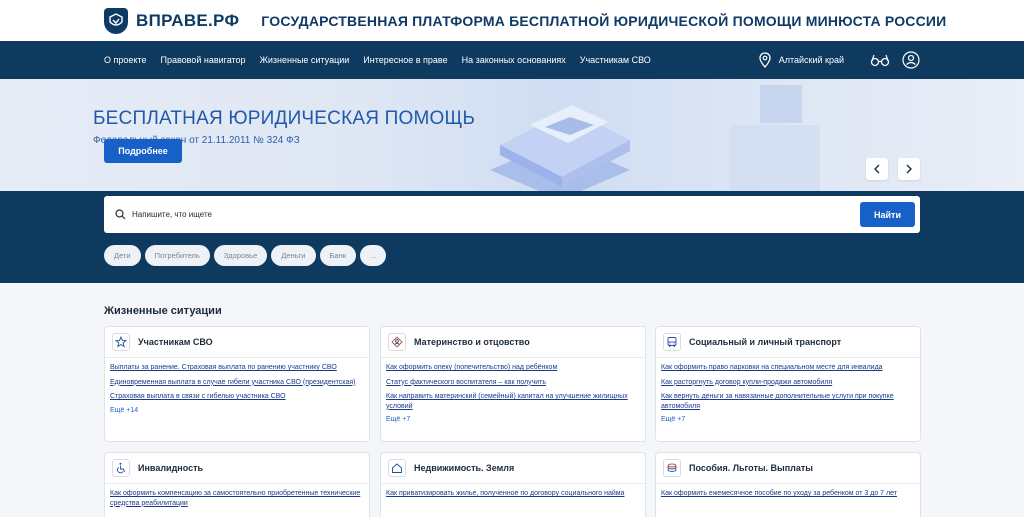  What do you see at coordinates (496, 214) in the screenshot?
I see `search-input` at bounding box center [496, 214].